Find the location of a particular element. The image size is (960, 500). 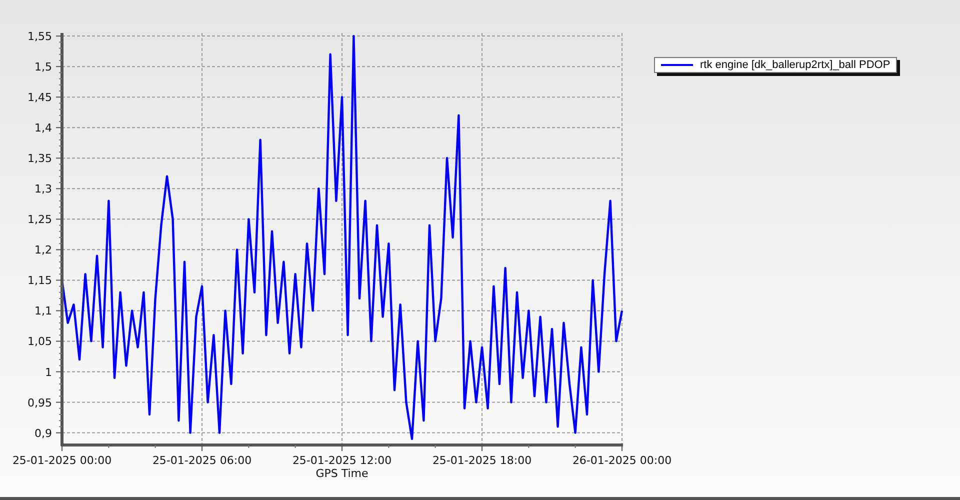

axis-tick-label: 1,45 is located at coordinates (40, 97).